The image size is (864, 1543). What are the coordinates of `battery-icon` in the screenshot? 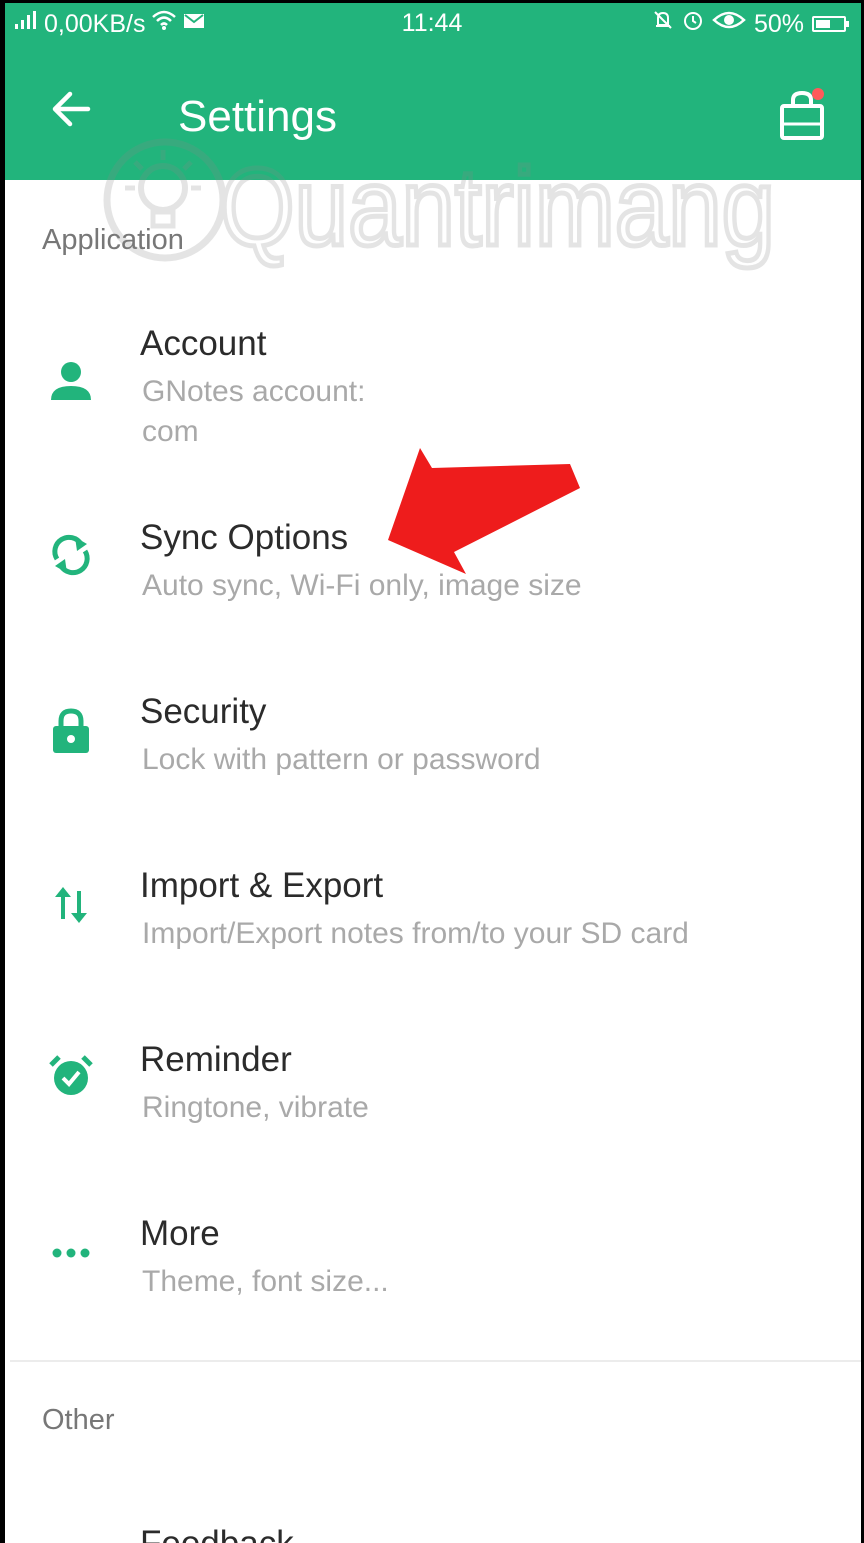 It's located at (830, 24).